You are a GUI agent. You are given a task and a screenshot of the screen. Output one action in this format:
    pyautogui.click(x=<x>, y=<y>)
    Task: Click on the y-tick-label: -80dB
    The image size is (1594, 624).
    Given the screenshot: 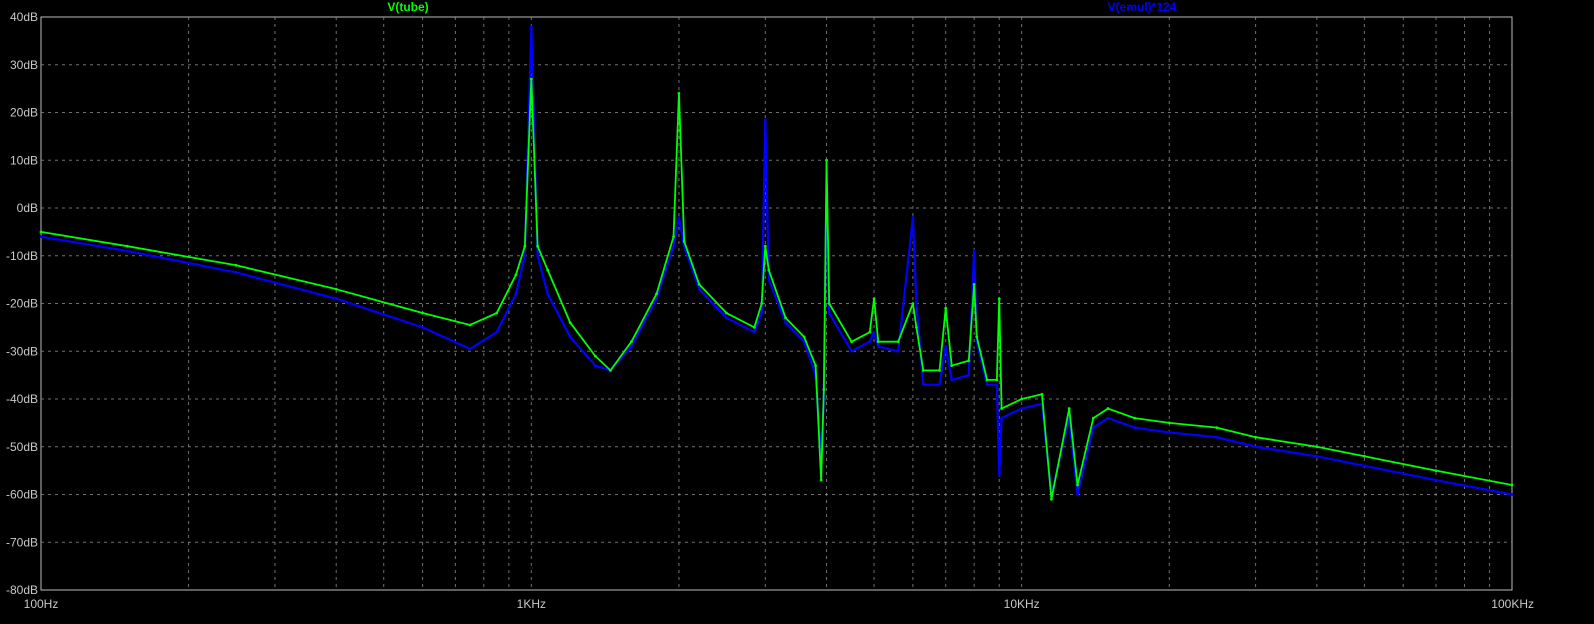 What is the action you would take?
    pyautogui.click(x=22, y=590)
    